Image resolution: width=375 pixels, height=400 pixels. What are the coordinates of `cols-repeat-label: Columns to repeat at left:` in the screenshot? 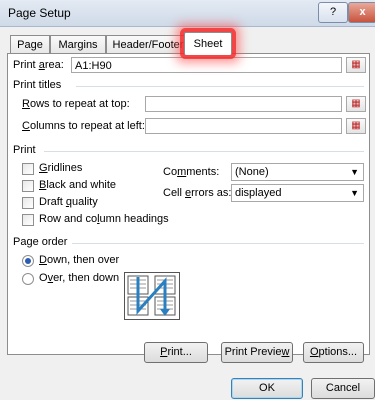 It's located at (83, 126).